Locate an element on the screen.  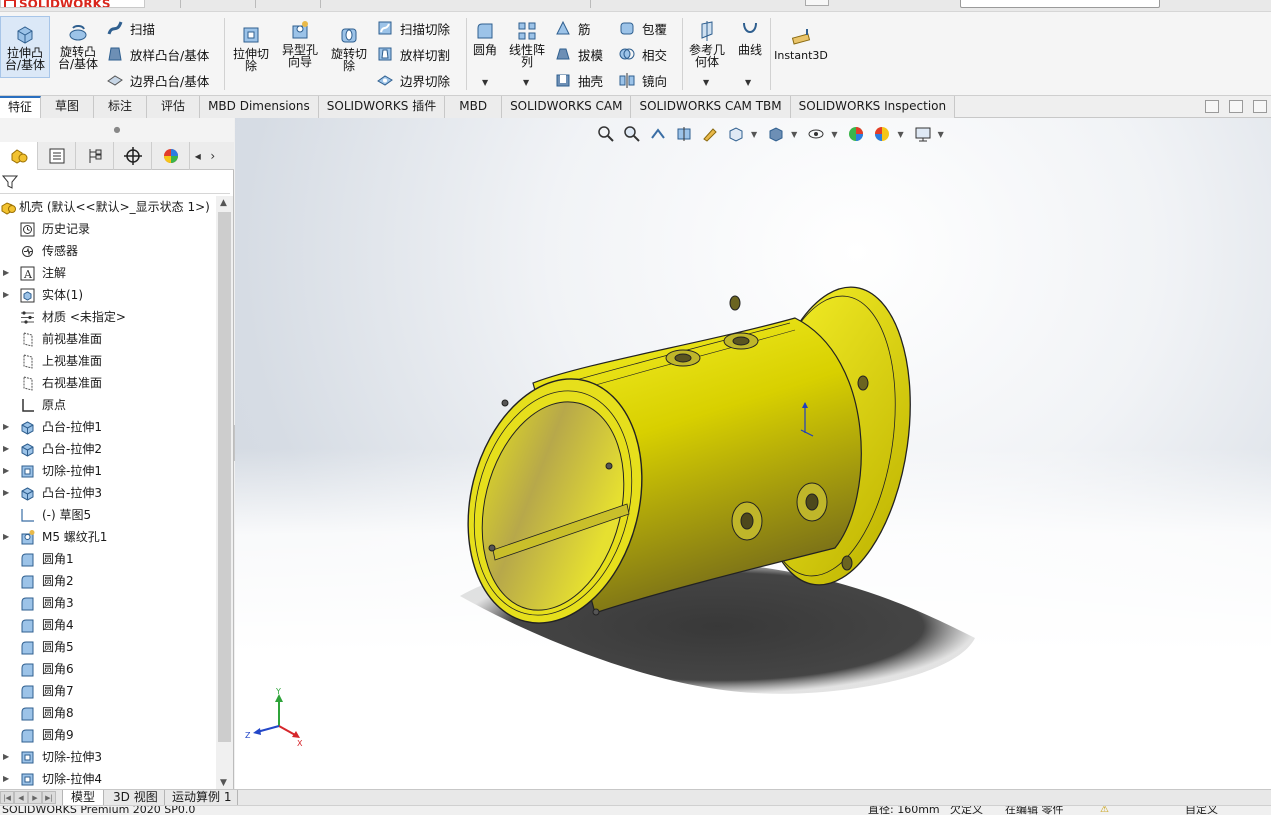
loft-cut-button: 放样切割 is located at coordinates (413, 54).